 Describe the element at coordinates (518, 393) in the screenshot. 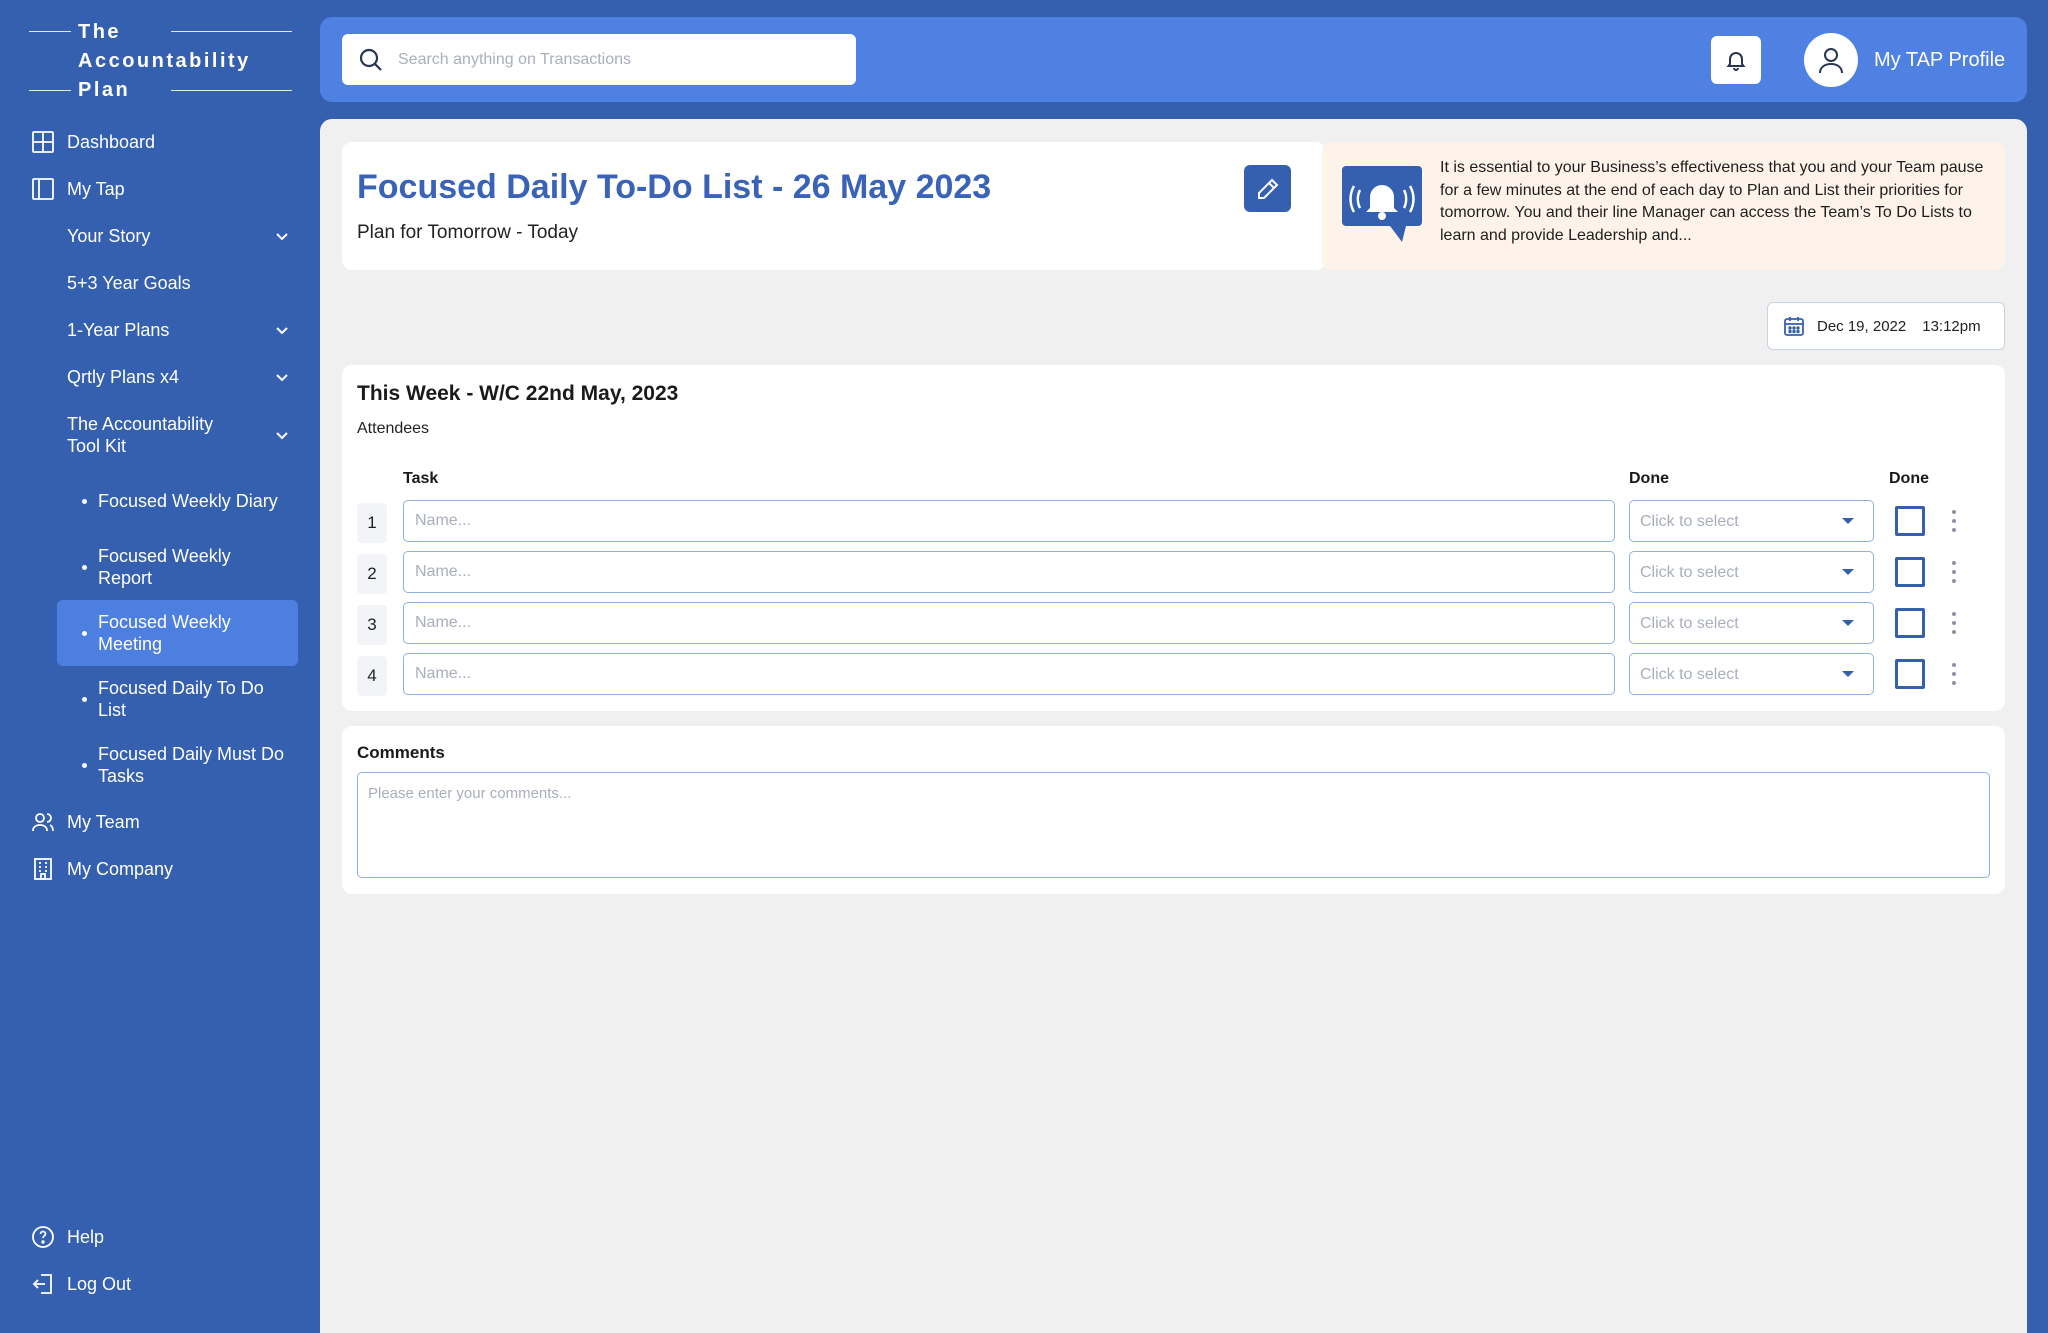

I see `week-title: This Week - W/C 22nd May, 2023` at that location.